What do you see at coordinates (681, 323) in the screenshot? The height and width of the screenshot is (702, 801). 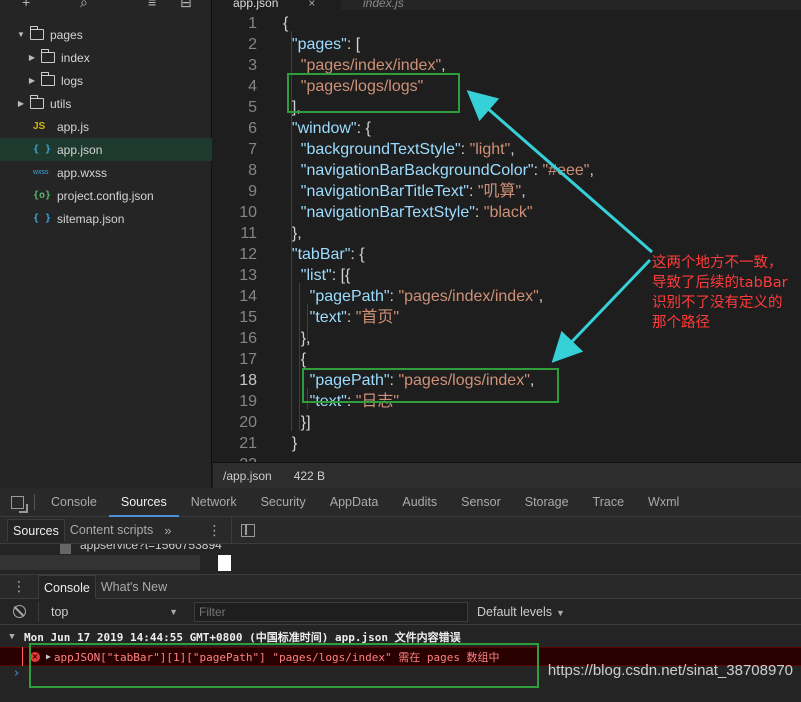 I see `annotation-line: 那个路径` at bounding box center [681, 323].